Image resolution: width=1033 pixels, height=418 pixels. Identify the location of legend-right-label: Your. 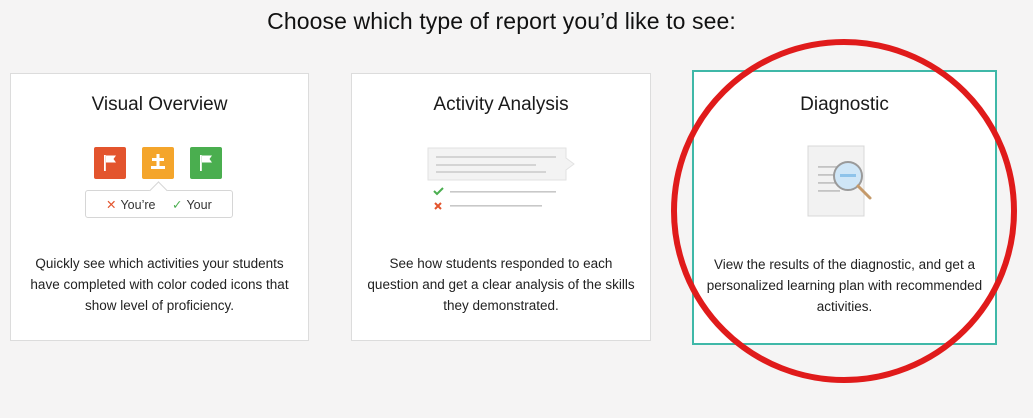
(199, 205).